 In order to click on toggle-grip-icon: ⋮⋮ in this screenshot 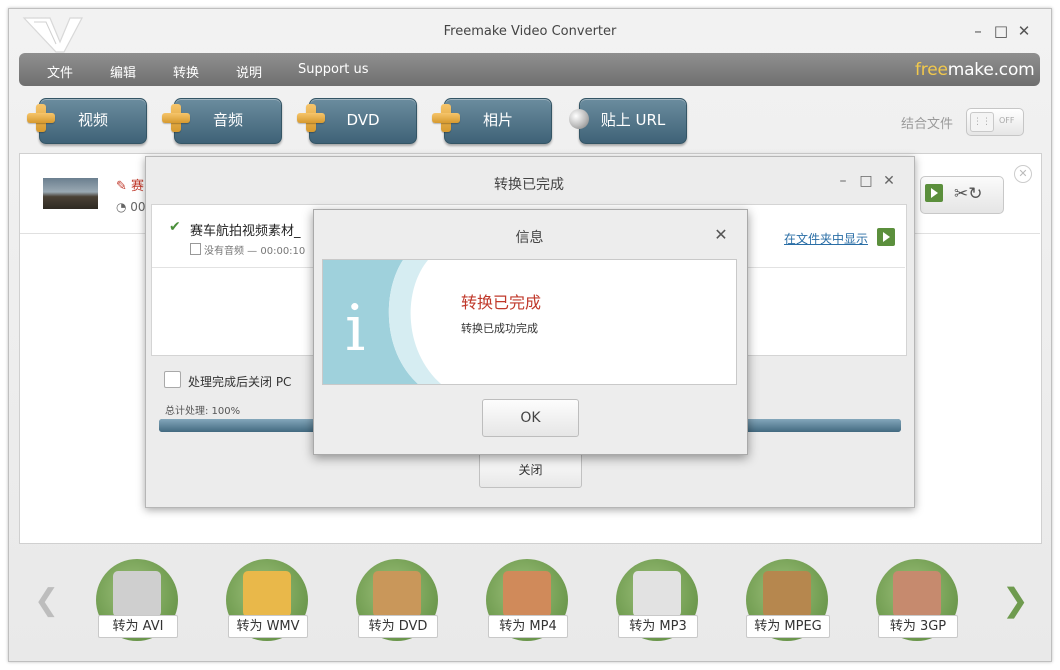, I will do `click(982, 122)`.